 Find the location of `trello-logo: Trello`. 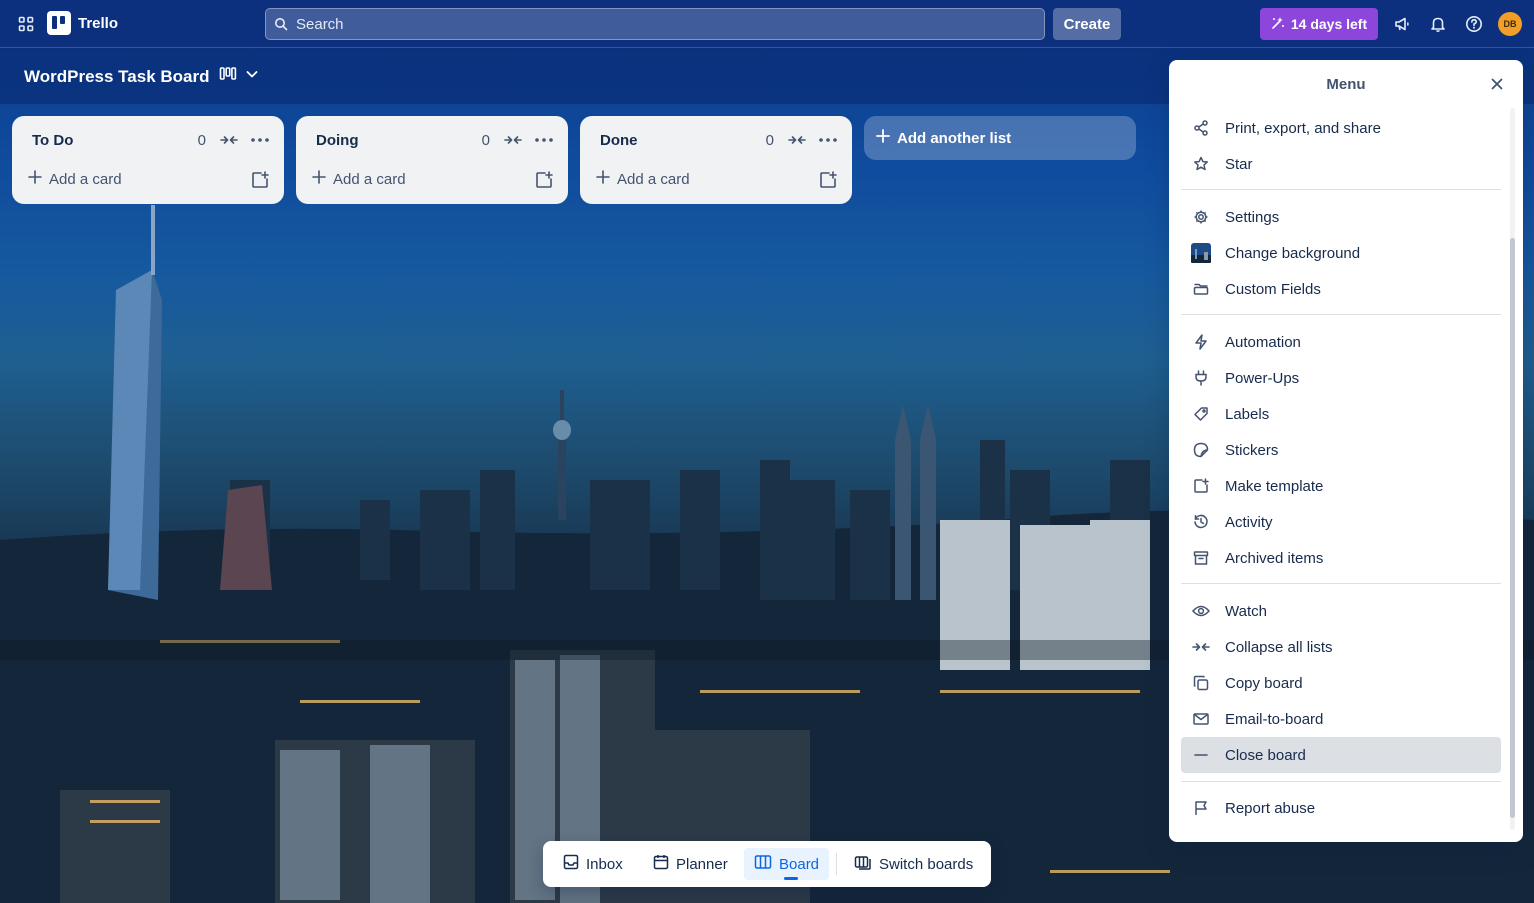

trello-logo: Trello is located at coordinates (82, 23).